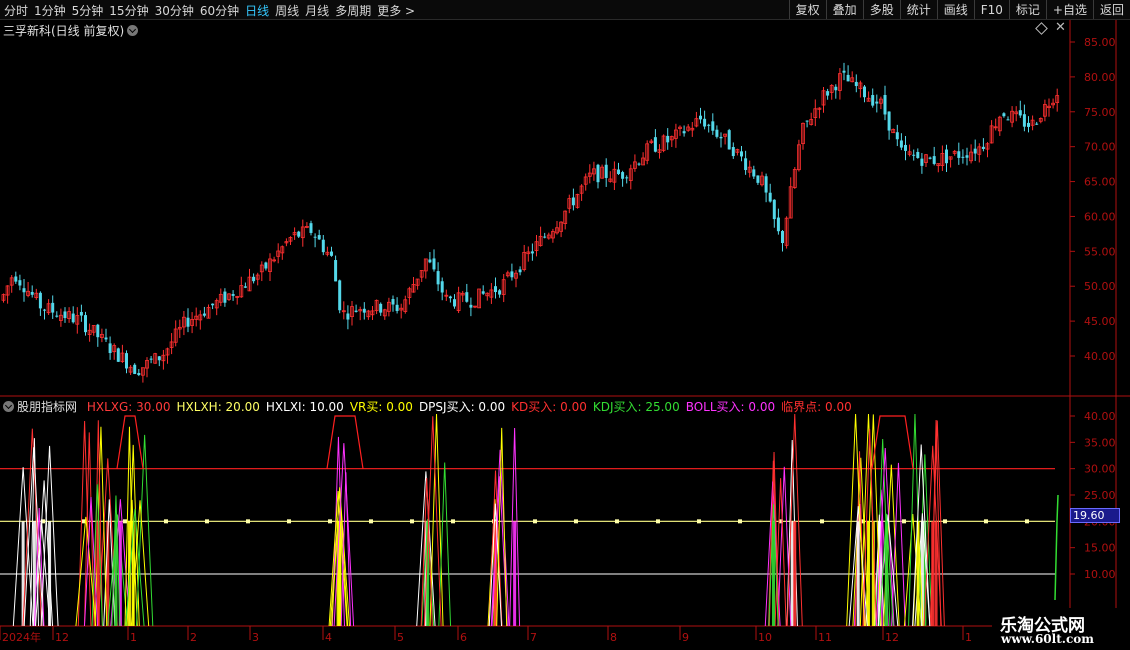 This screenshot has width=1130, height=650. Describe the element at coordinates (1100, 216) in the screenshot. I see `y-tick-label: 60.00` at that location.